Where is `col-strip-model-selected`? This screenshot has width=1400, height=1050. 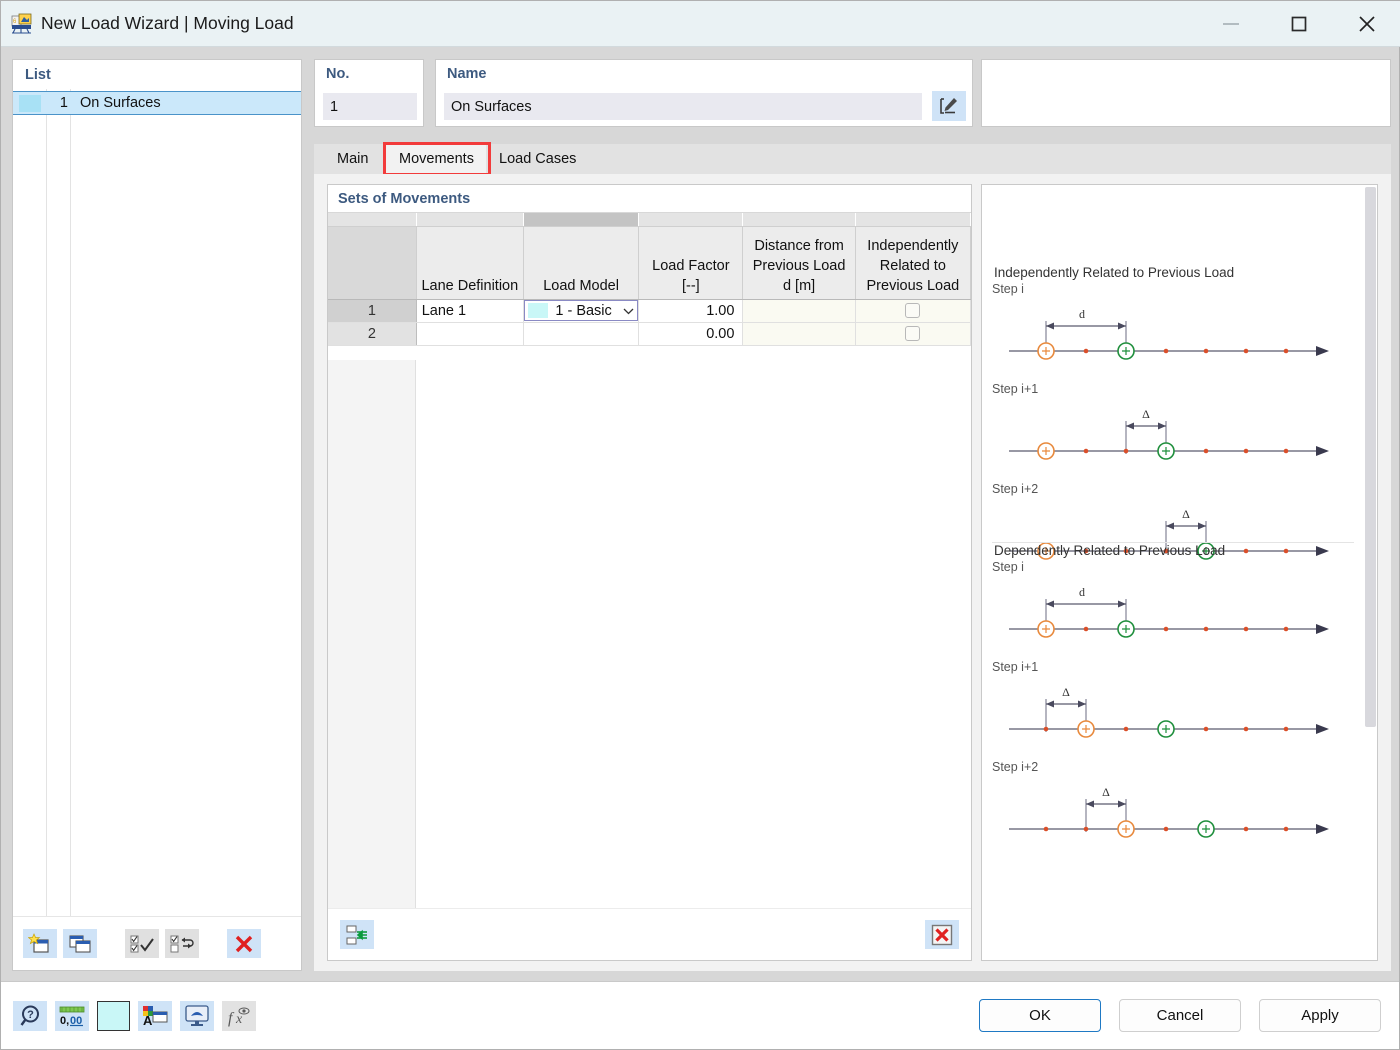
col-strip-model-selected is located at coordinates (581, 220).